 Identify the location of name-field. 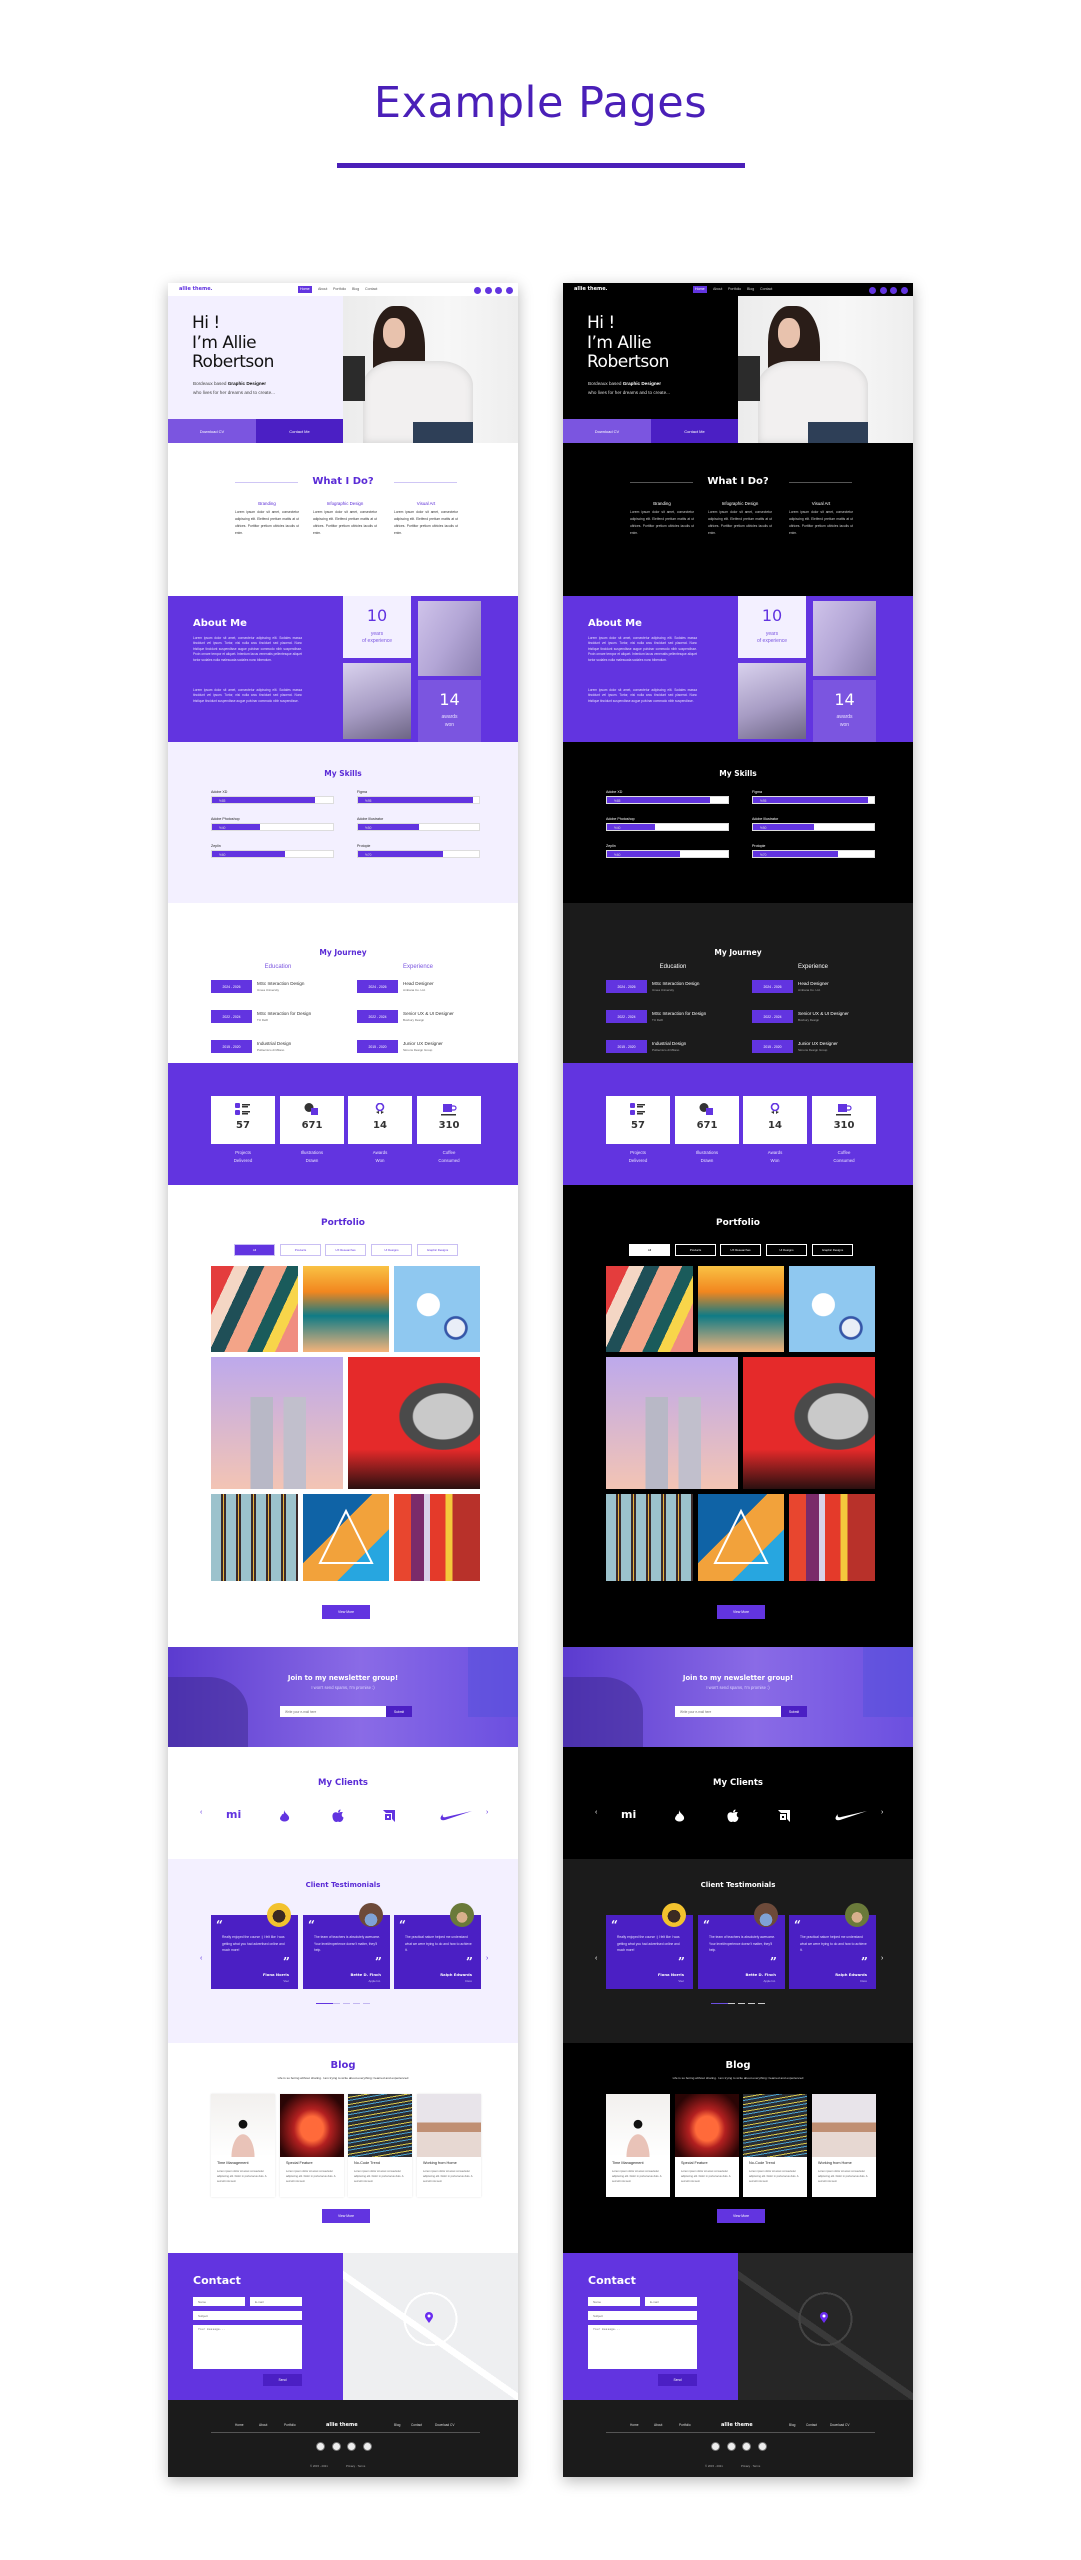
(614, 2301).